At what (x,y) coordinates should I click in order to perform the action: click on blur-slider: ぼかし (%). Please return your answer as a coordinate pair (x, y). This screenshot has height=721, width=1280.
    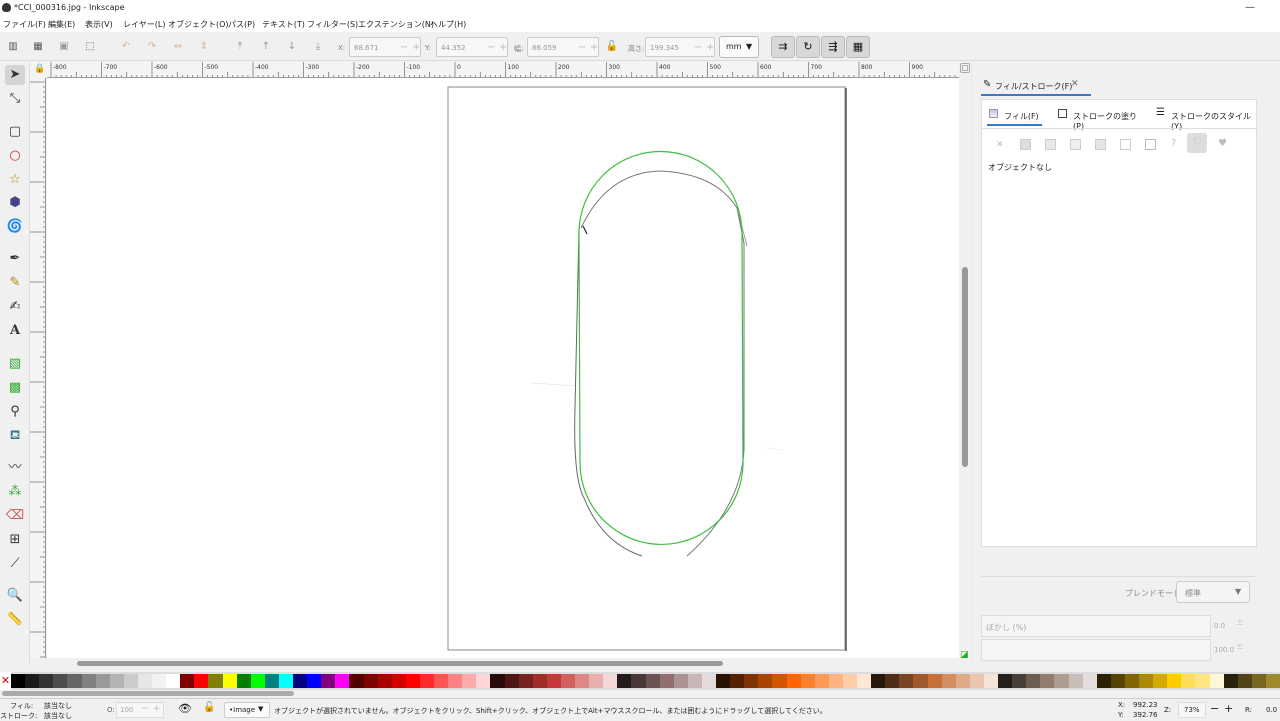
    Looking at the image, I should click on (1096, 626).